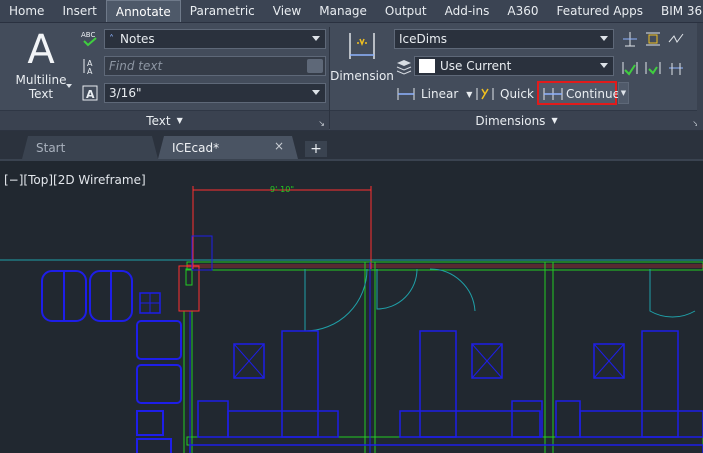  I want to click on tab-bim360: BIM 360, so click(677, 11).